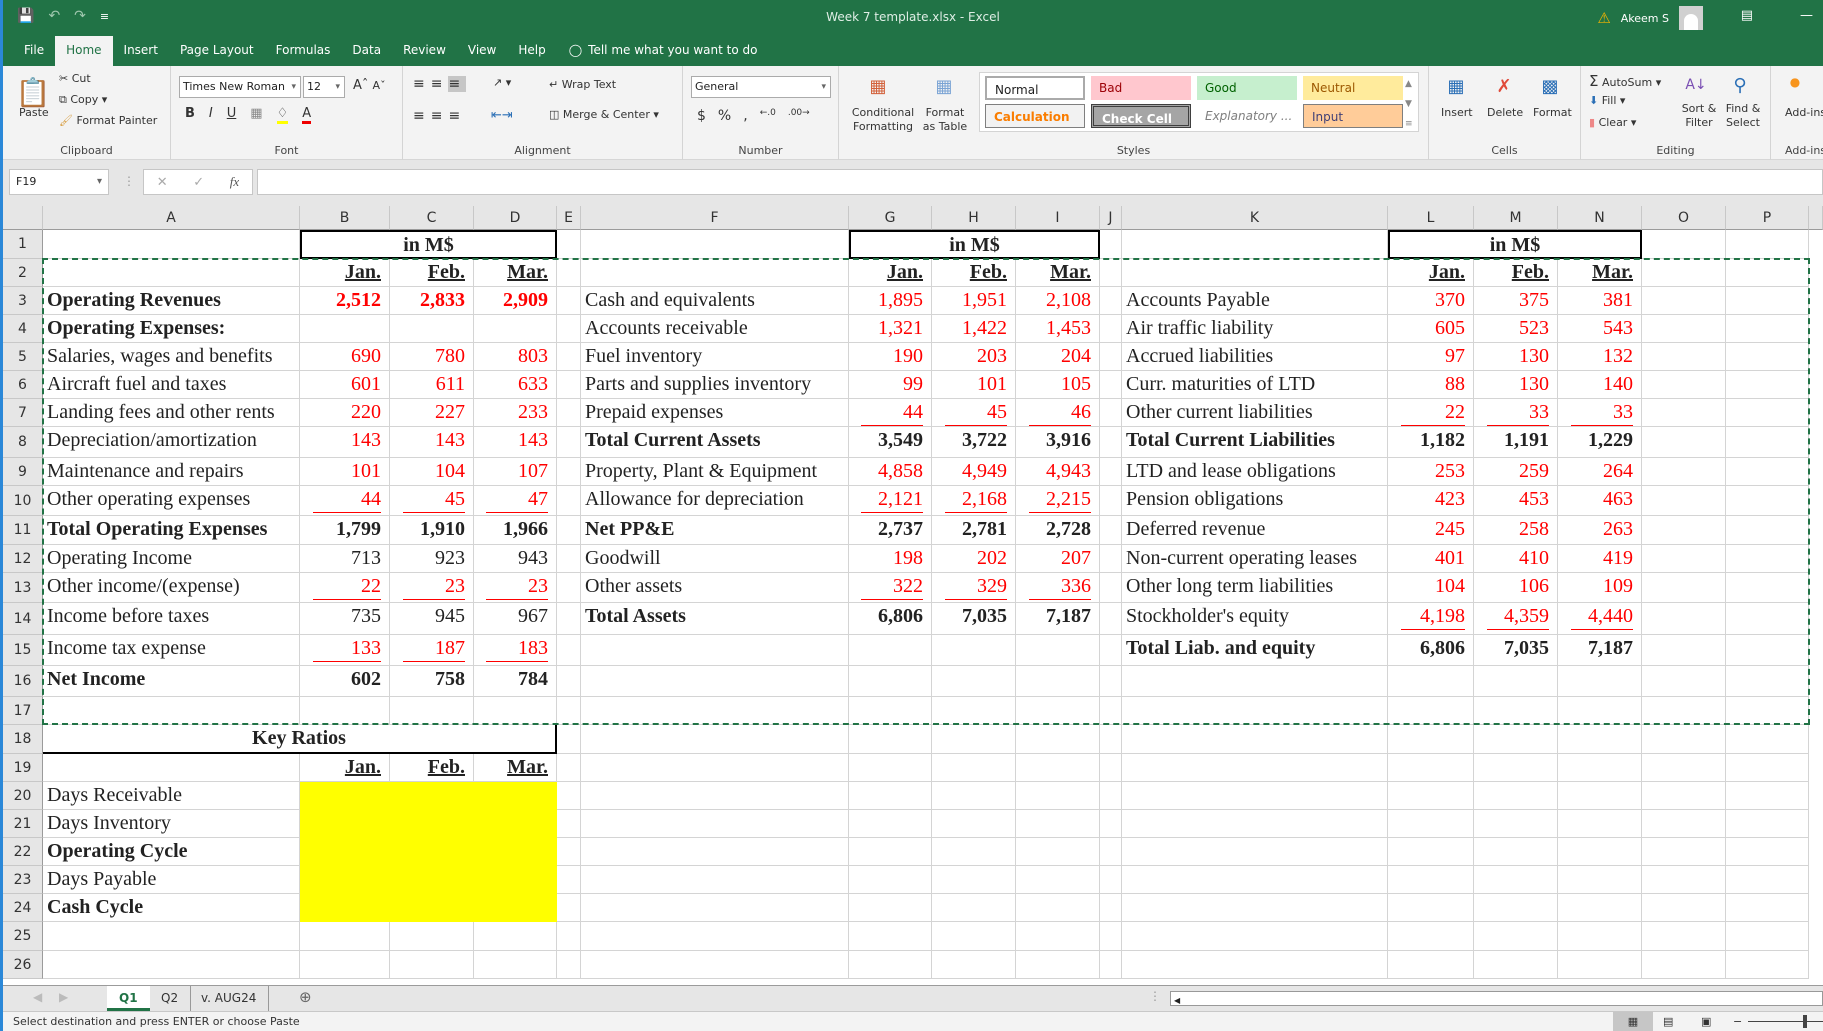 The width and height of the screenshot is (1823, 1031). I want to click on value-cell: 130, so click(1516, 357).